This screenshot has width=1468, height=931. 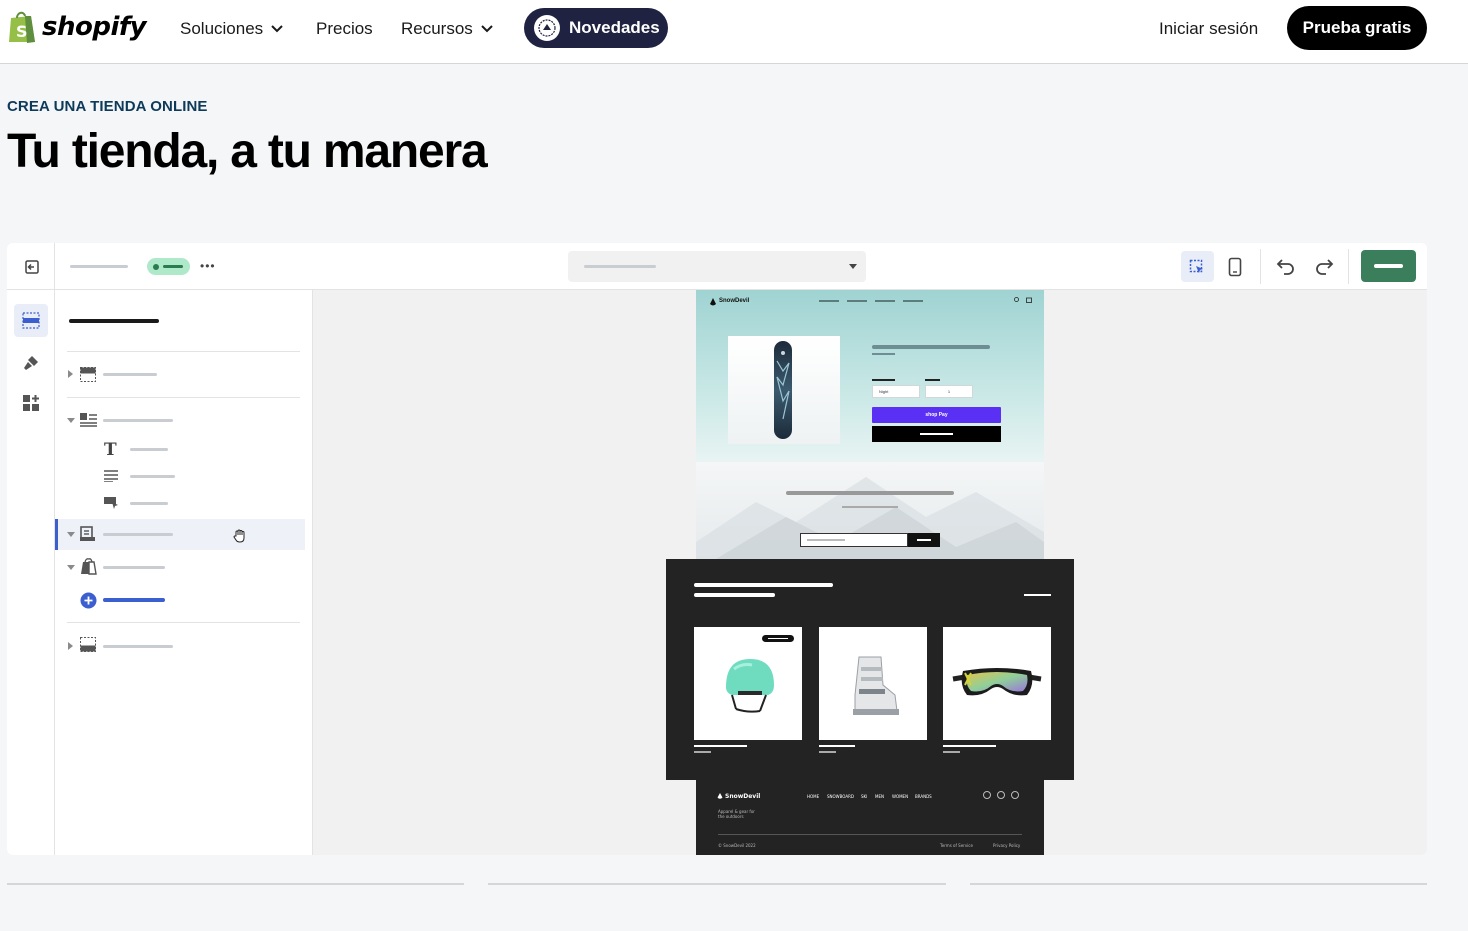 What do you see at coordinates (737, 845) in the screenshot?
I see `footer-copyright: © SnowDevil 2022` at bounding box center [737, 845].